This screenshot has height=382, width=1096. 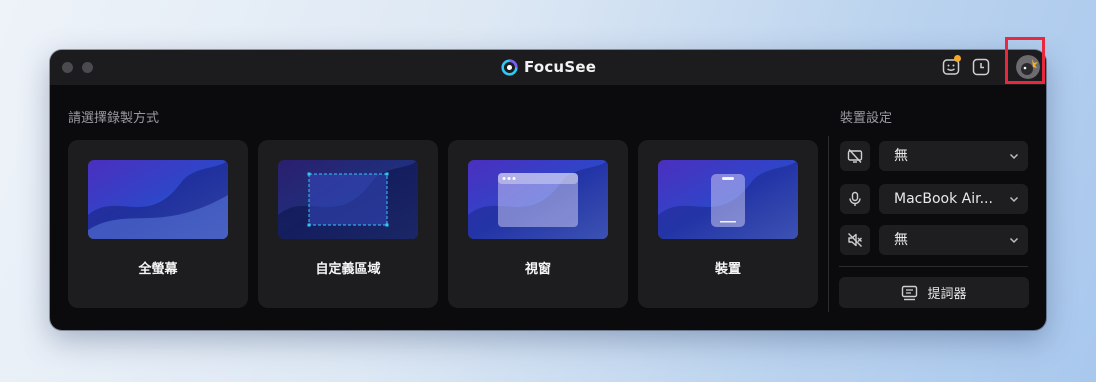 I want to click on record-custom-area-card: 自定義區域, so click(x=348, y=224).